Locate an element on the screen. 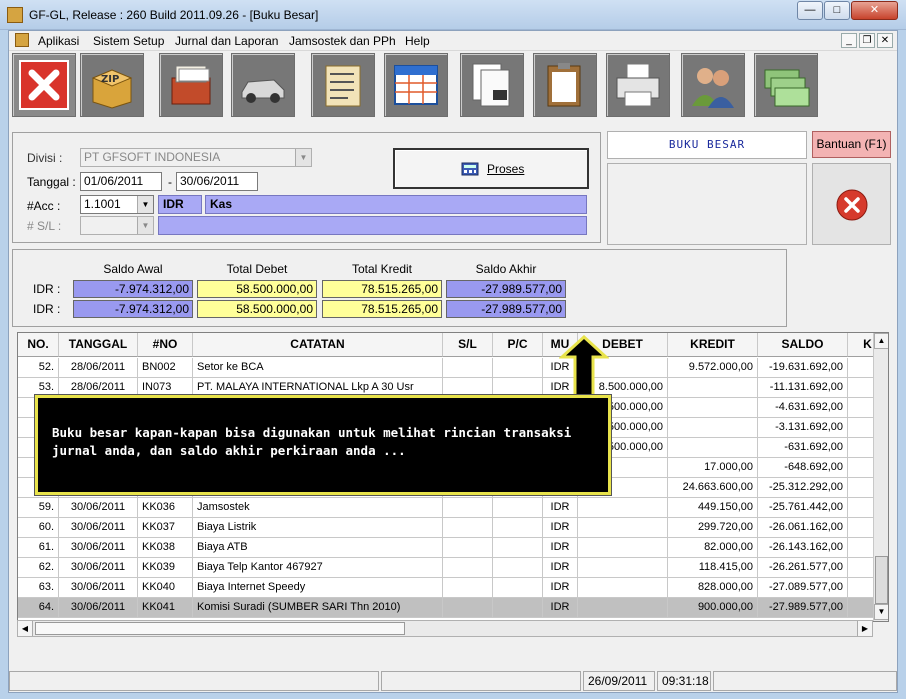 This screenshot has height=699, width=906. saldo-awal-header: Saldo Awal is located at coordinates (133, 269).